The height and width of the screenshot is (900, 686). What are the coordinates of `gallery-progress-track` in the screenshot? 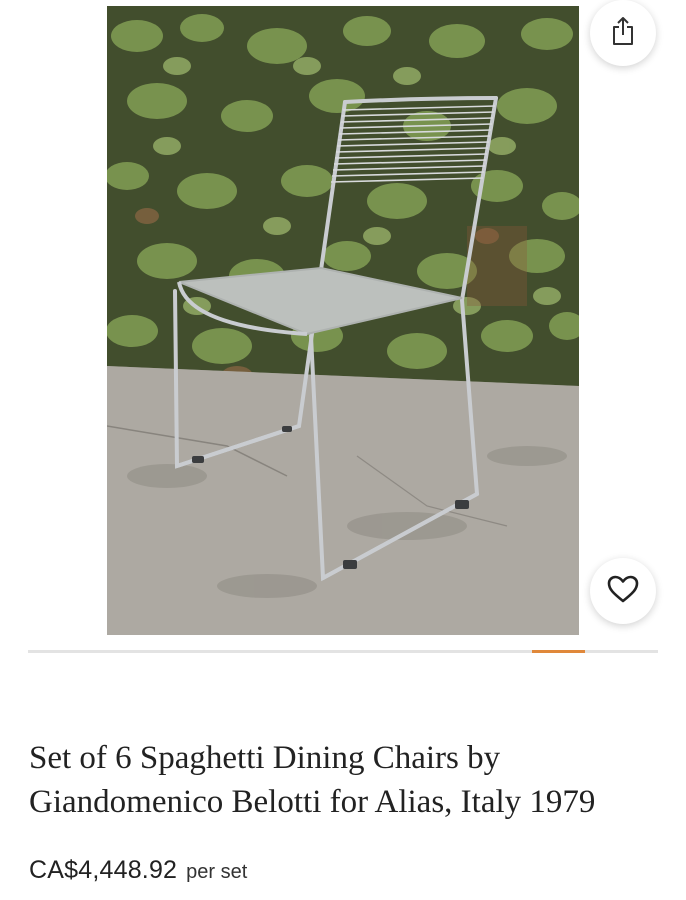 It's located at (343, 651).